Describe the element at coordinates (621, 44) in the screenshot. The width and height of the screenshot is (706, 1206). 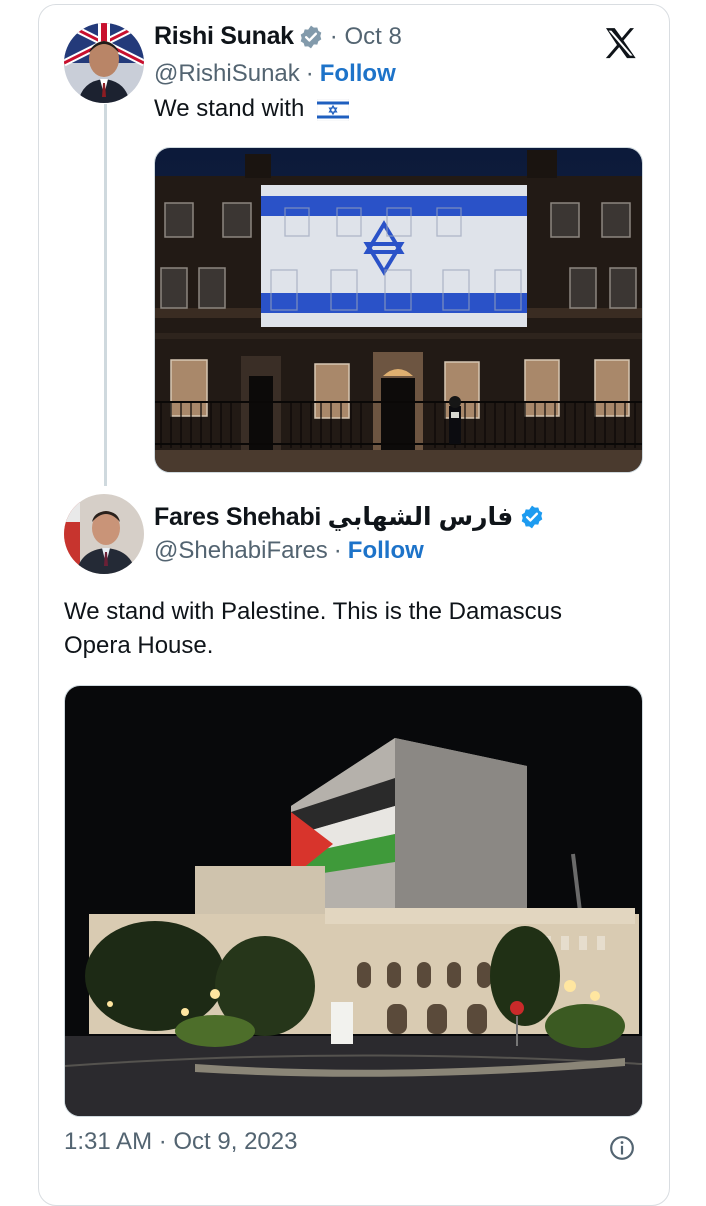
I see `x-logo-icon` at that location.